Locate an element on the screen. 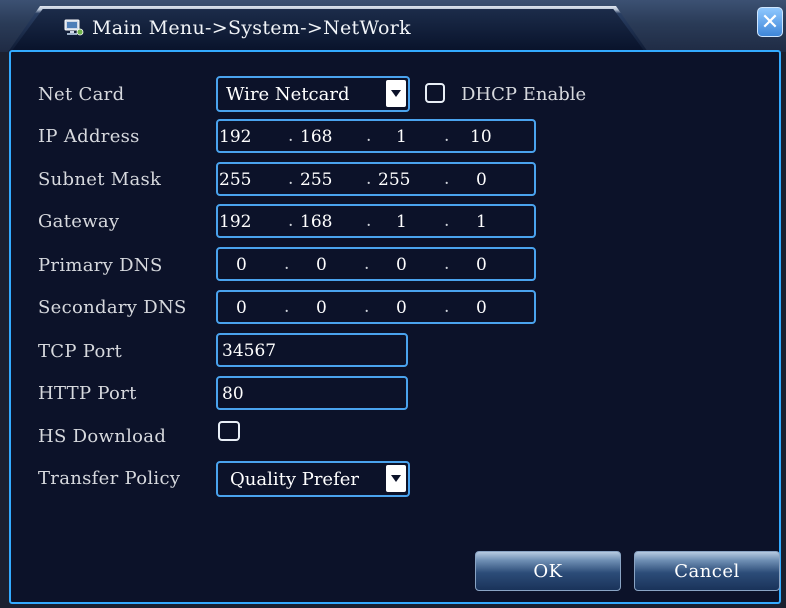  gateway-label: Gateway is located at coordinates (79, 221).